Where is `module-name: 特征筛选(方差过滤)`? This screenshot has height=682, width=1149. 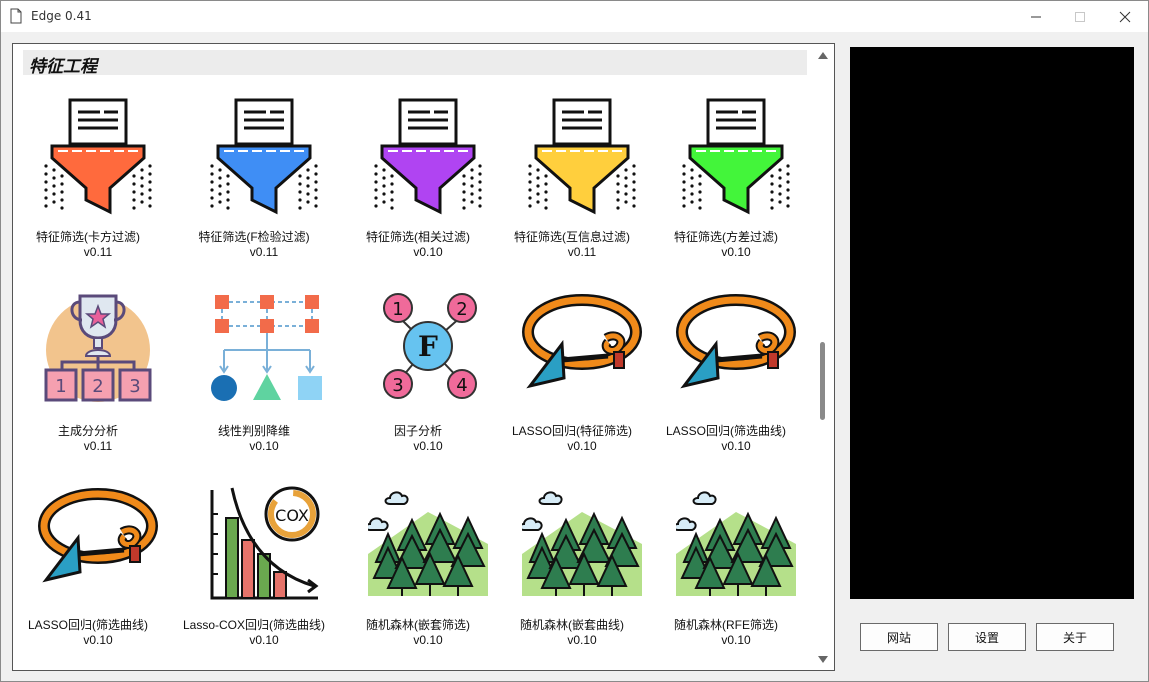
module-name: 特征筛选(方差过滤) is located at coordinates (726, 237).